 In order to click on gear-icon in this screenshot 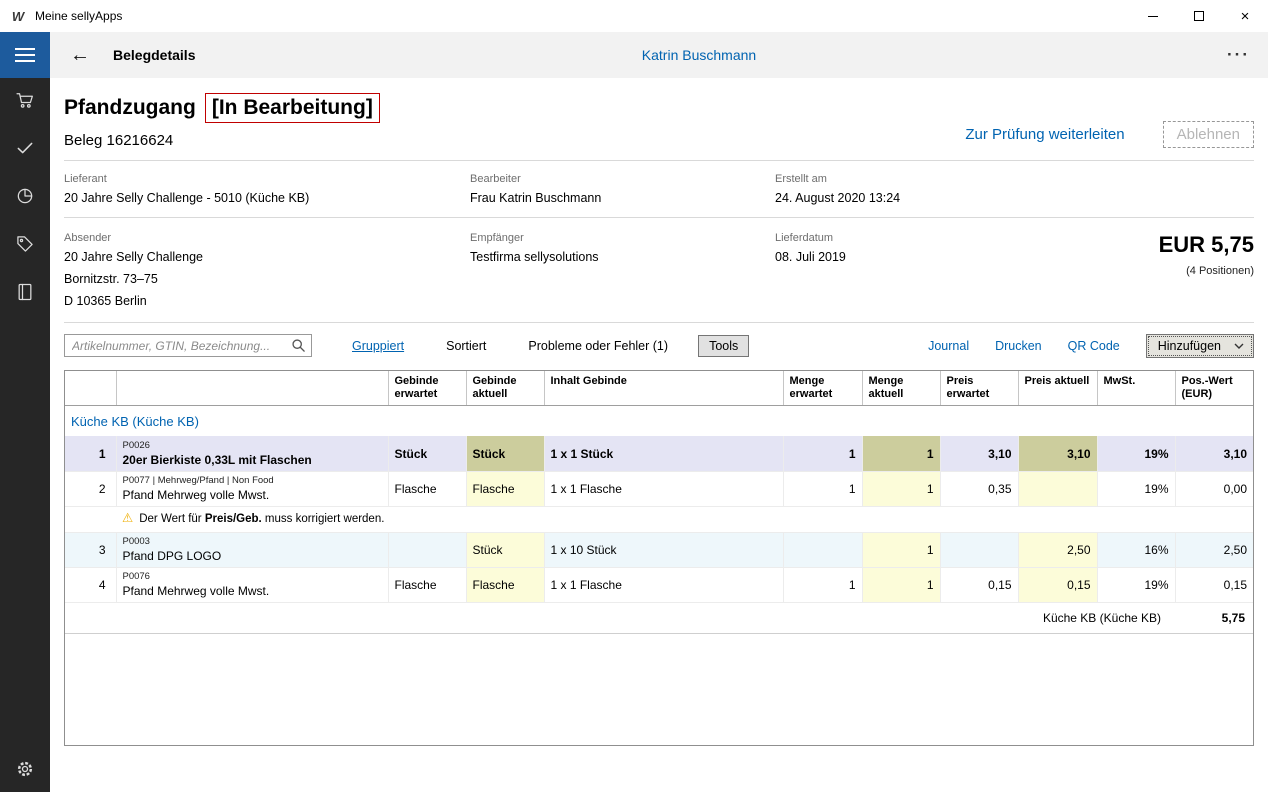, I will do `click(25, 769)`.